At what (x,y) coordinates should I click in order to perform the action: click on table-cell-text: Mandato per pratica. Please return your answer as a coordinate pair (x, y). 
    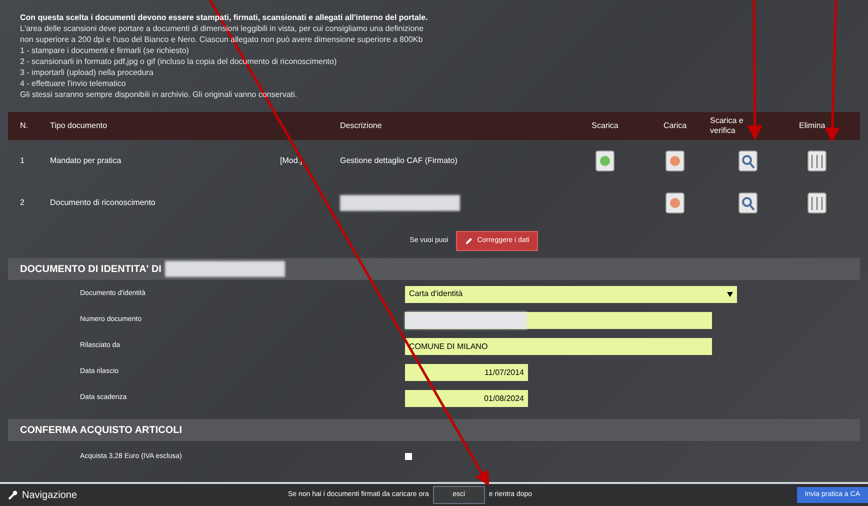
    Looking at the image, I should click on (86, 161).